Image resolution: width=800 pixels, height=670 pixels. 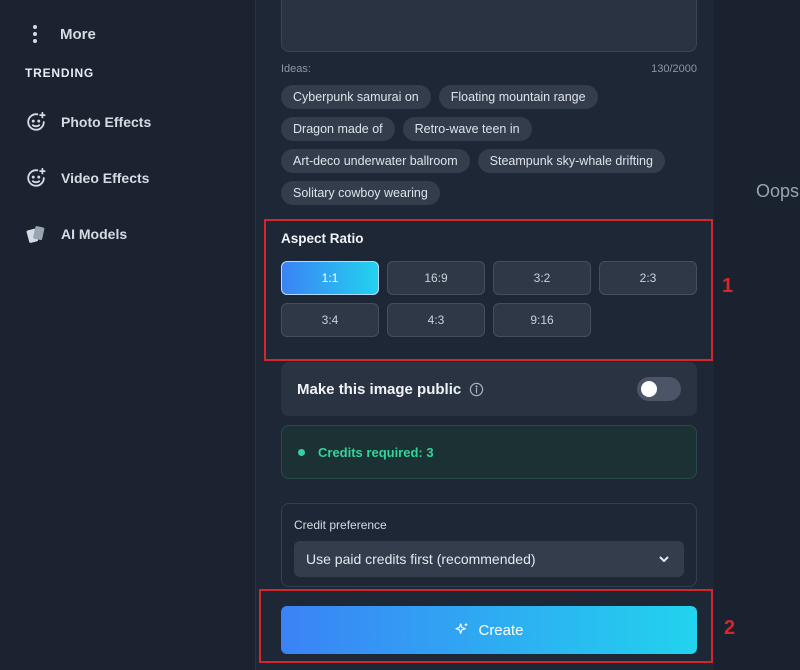 I want to click on idea-chip: Dragon made of, so click(x=338, y=129).